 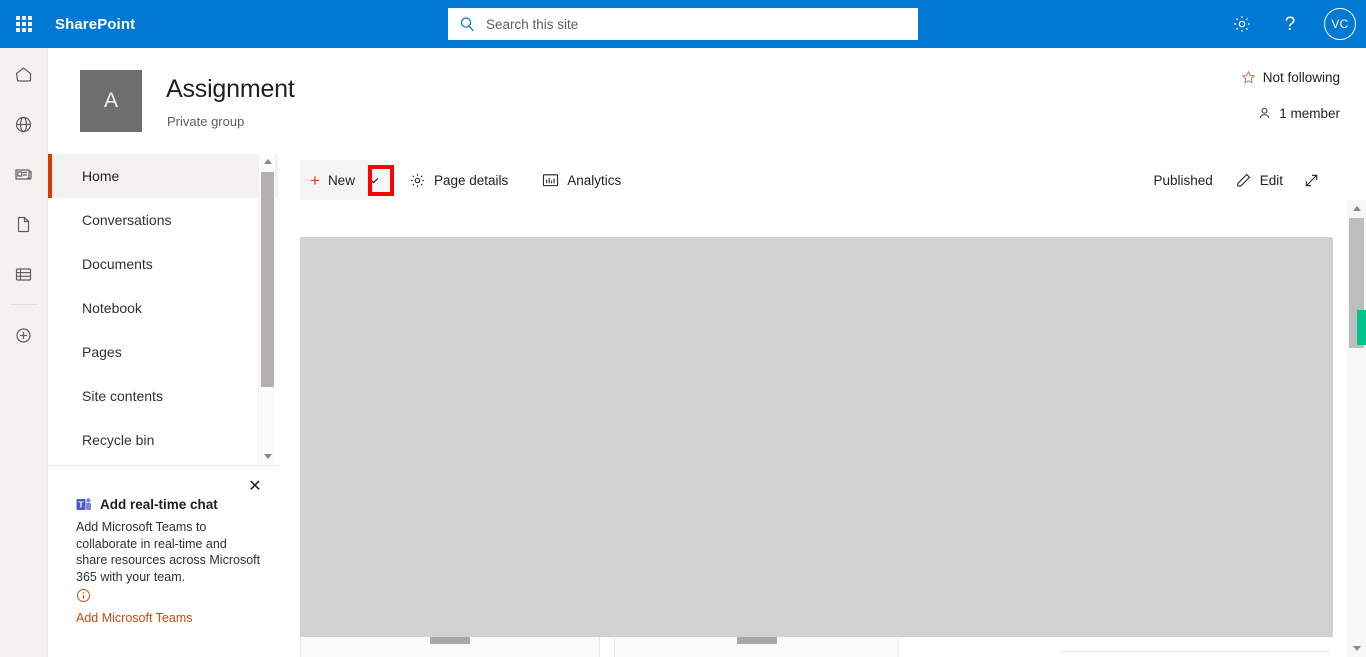 I want to click on nav-item-label: Home, so click(x=101, y=176).